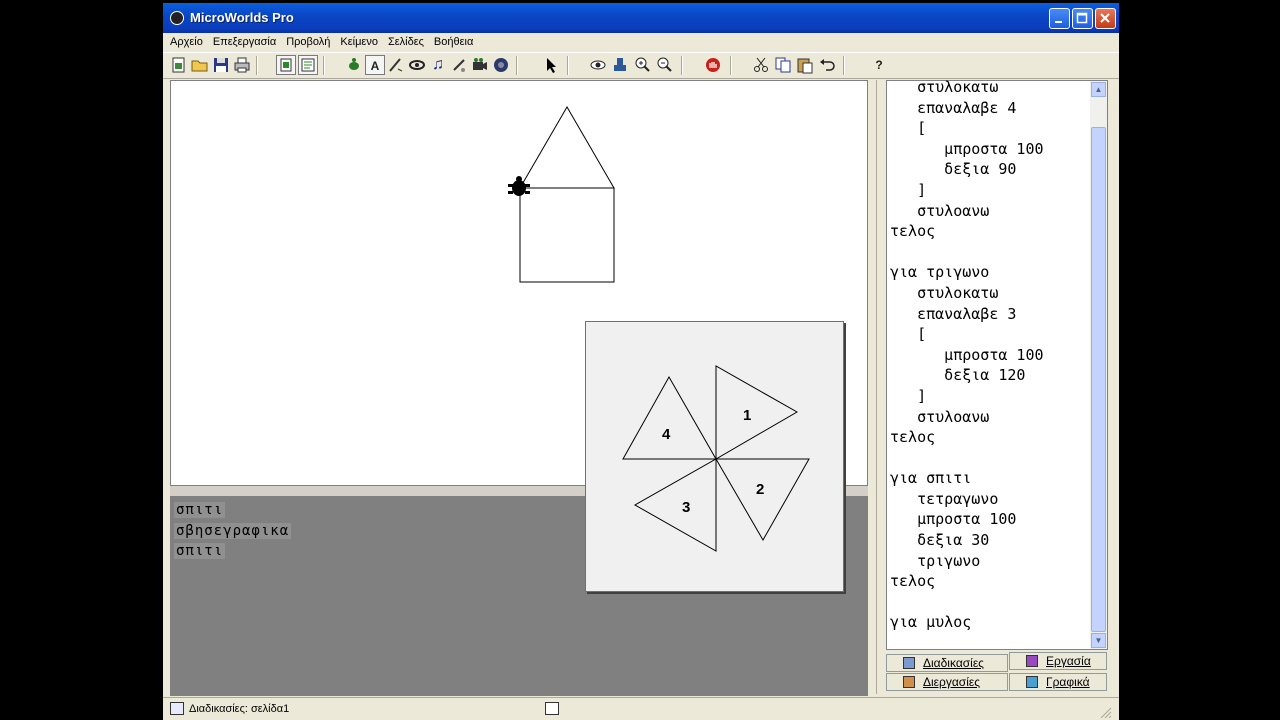  Describe the element at coordinates (947, 682) in the screenshot. I see `tab-processes: Διεργασίες` at that location.